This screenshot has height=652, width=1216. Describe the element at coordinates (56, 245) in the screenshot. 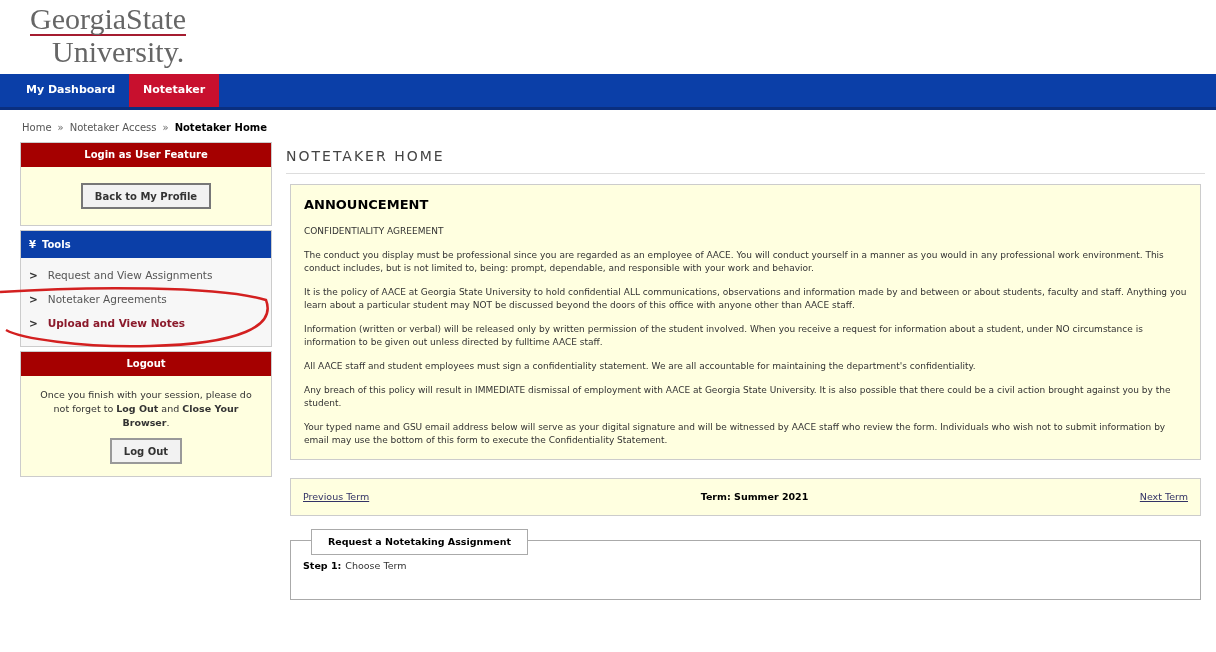

I see `panel-title: Tools` at that location.